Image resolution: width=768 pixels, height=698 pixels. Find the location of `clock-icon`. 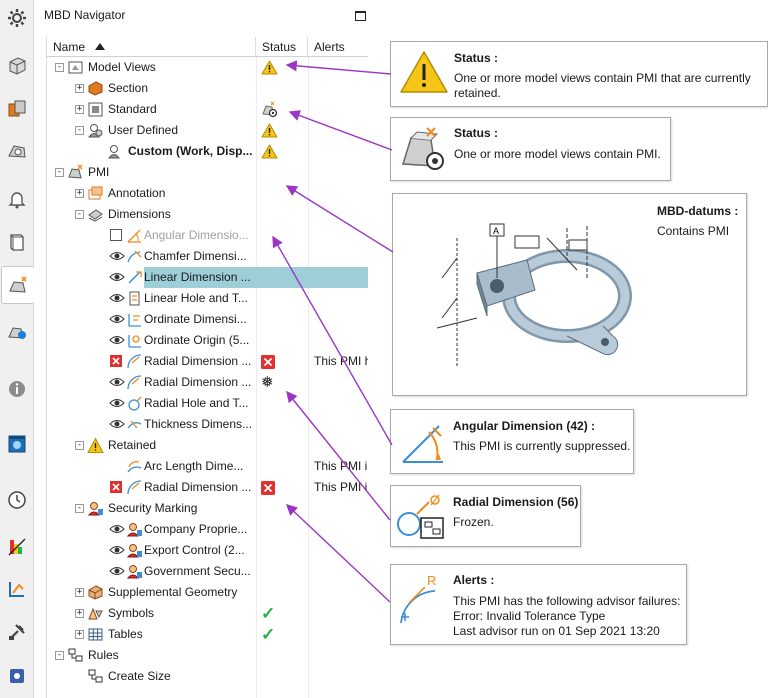

clock-icon is located at coordinates (17, 500).